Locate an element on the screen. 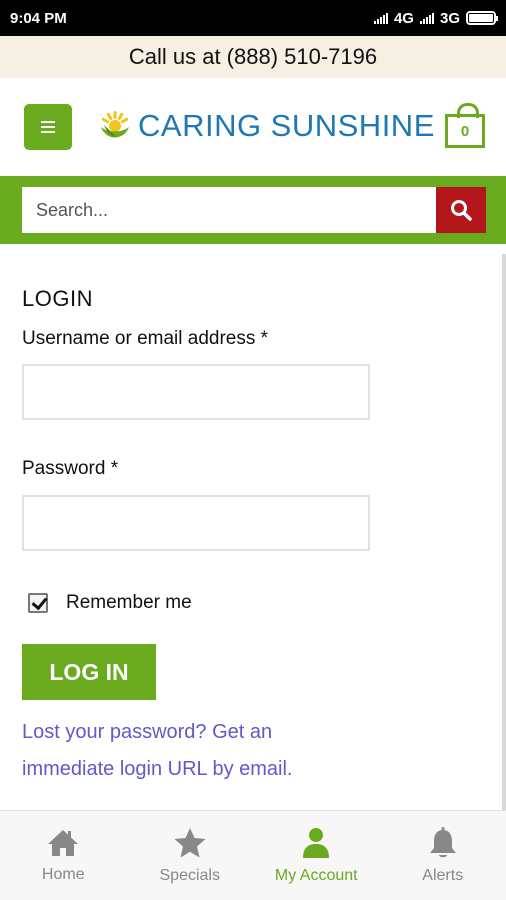  nav-home: Home is located at coordinates (63, 855).